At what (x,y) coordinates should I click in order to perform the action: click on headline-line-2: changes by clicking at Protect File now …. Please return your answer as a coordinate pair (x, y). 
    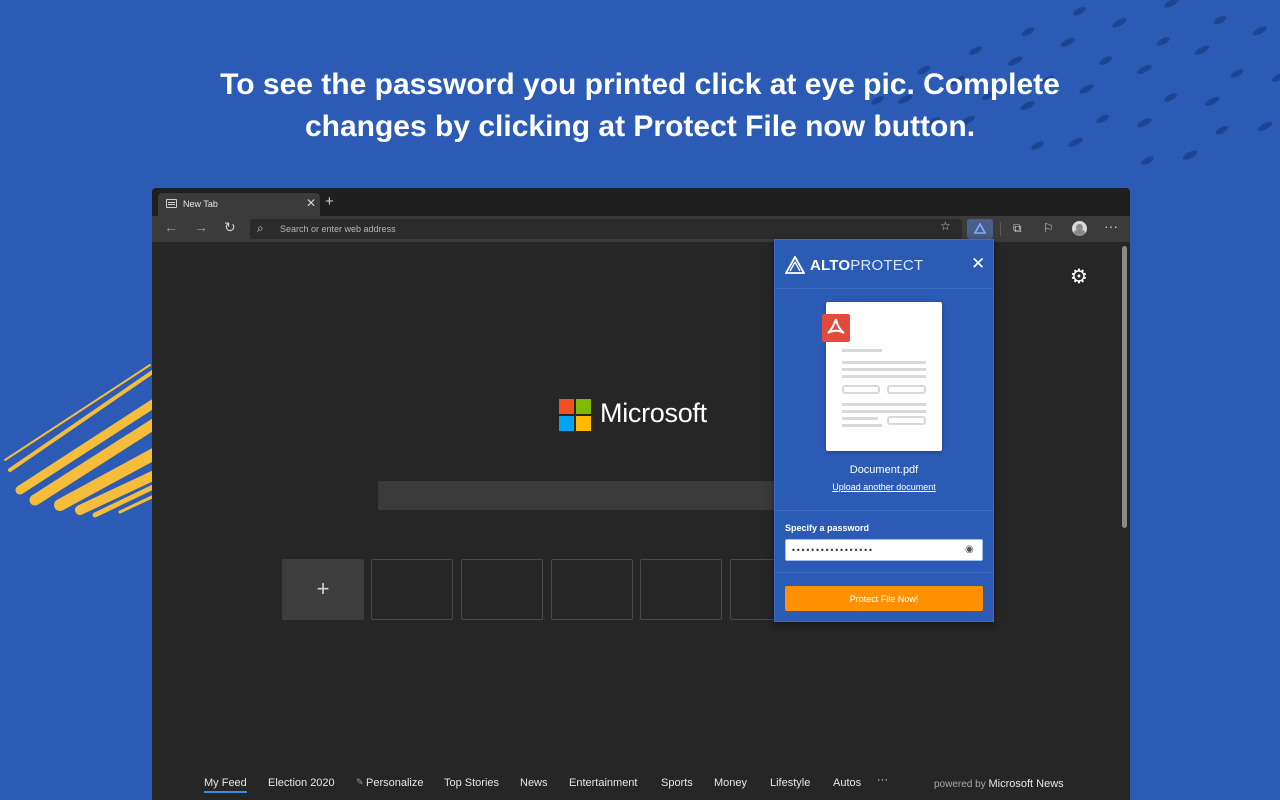
    Looking at the image, I should click on (640, 126).